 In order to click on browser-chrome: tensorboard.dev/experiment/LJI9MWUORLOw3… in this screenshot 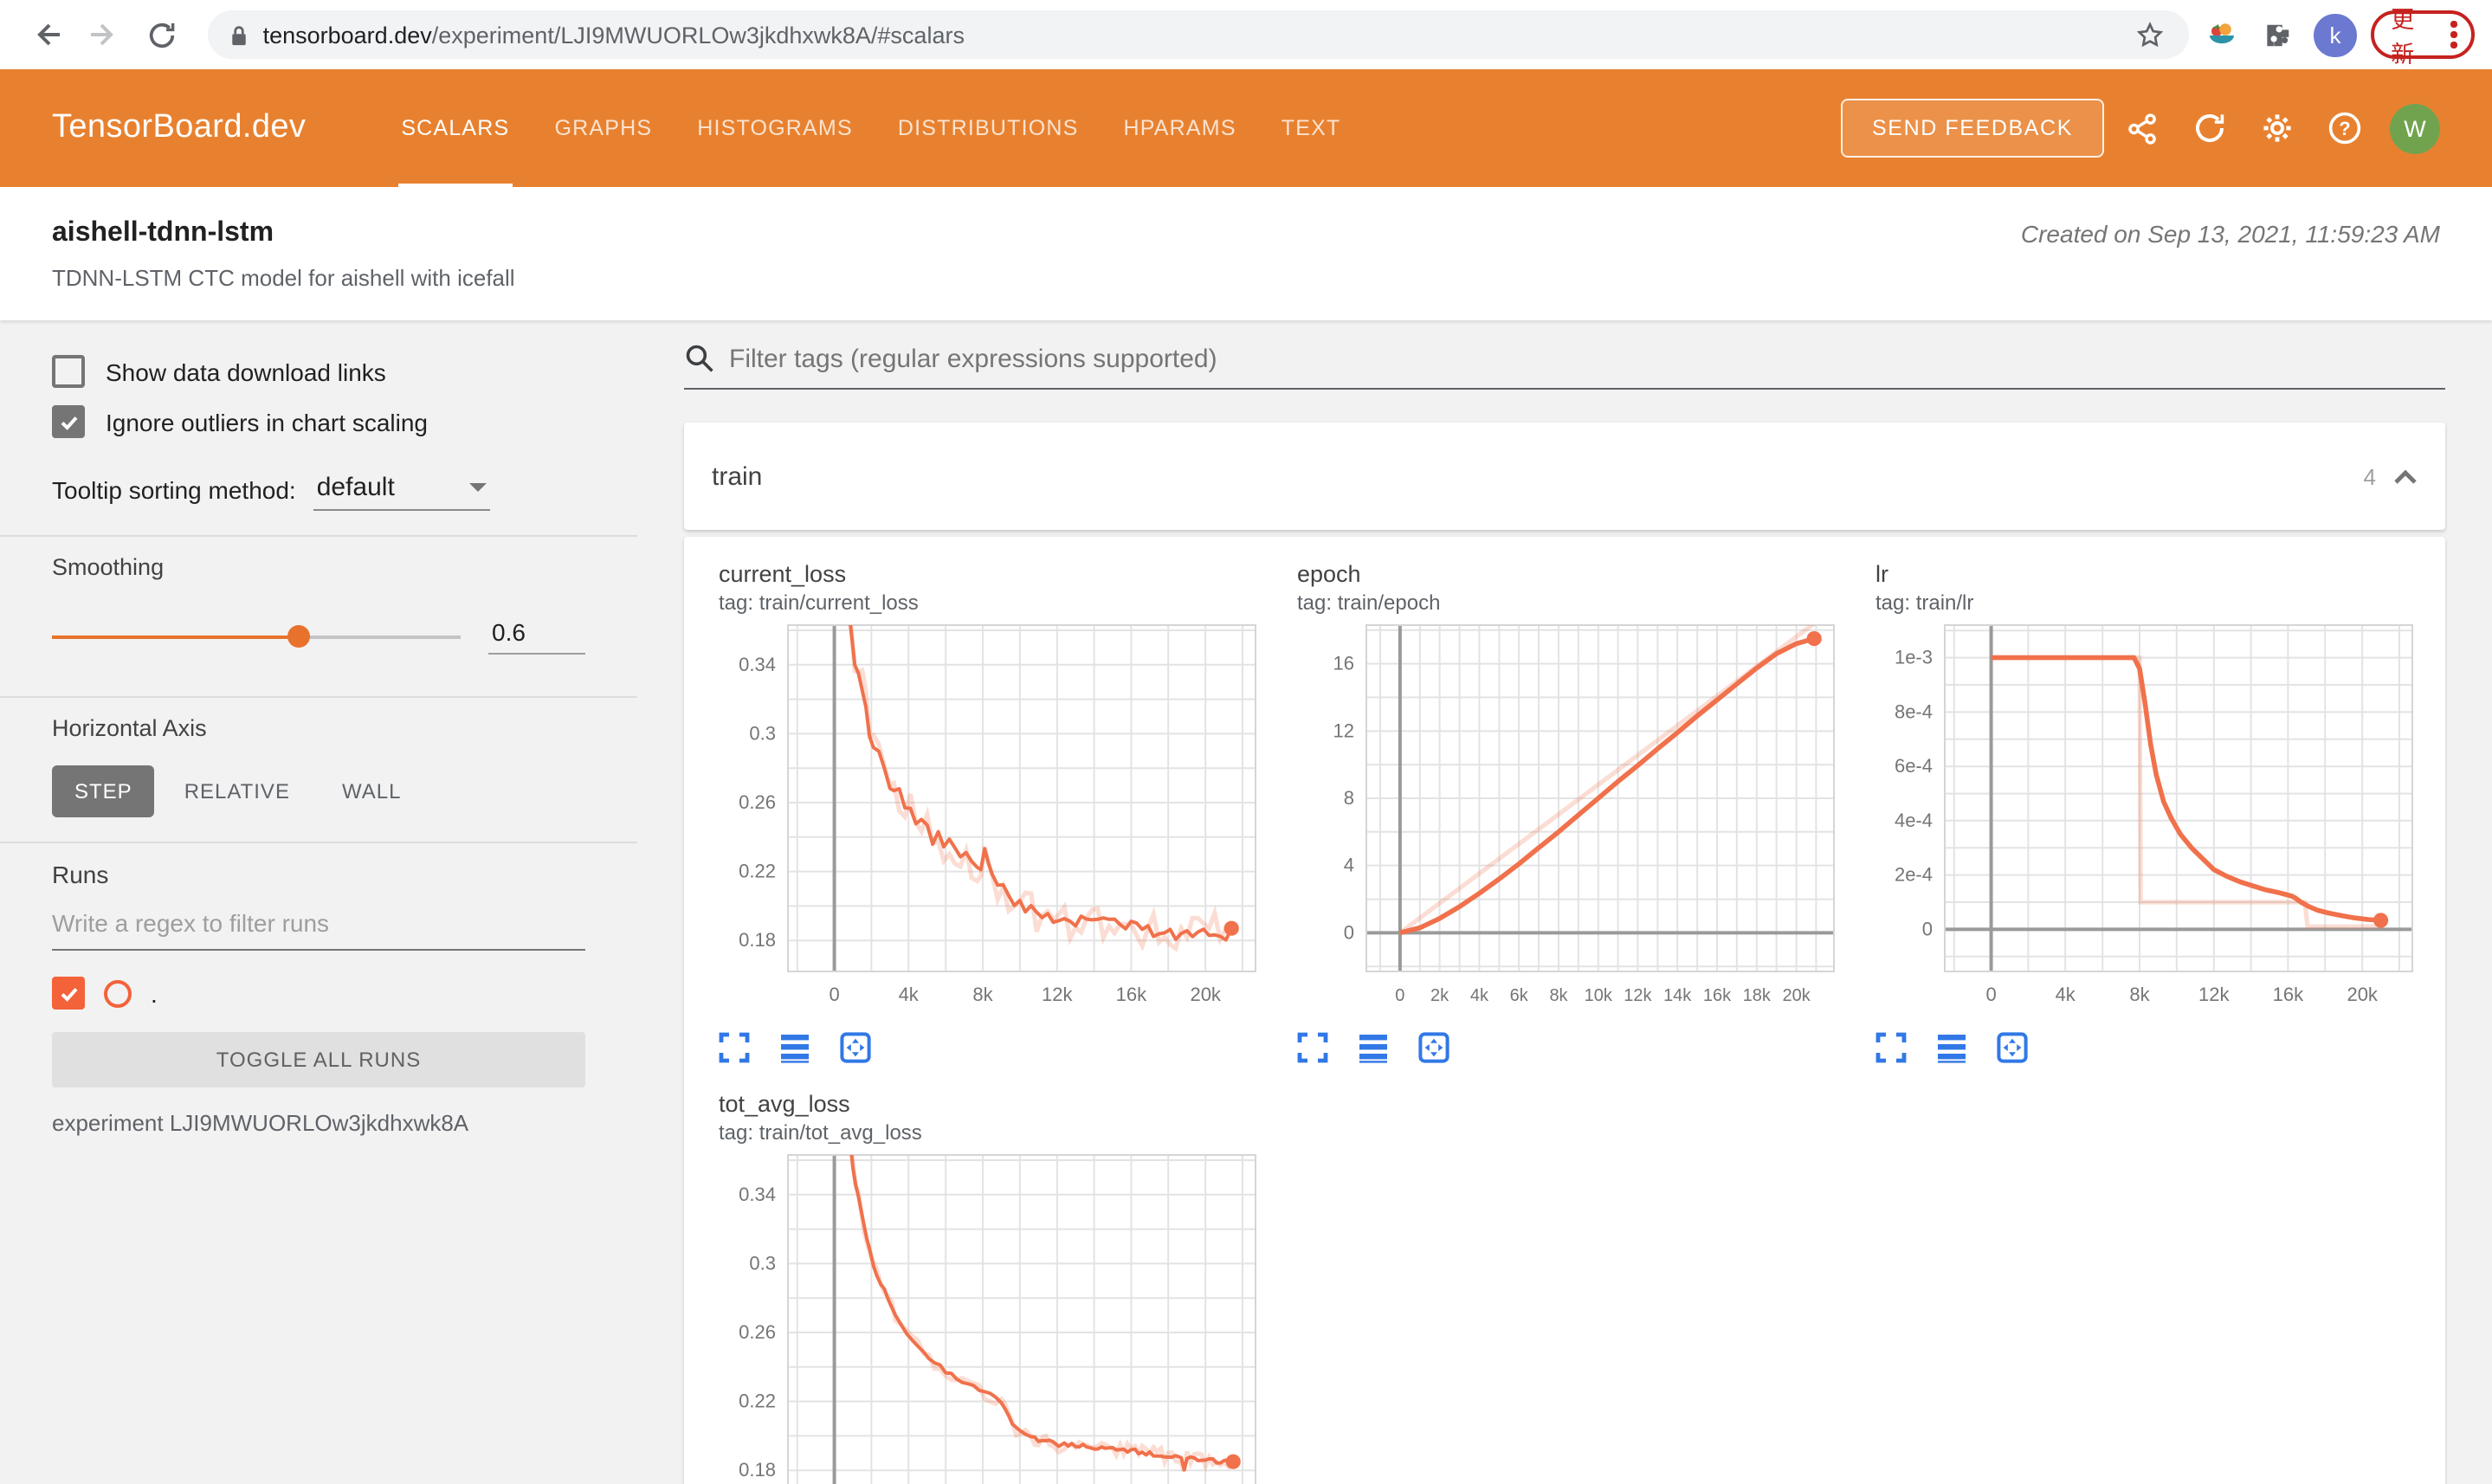, I will do `click(1246, 34)`.